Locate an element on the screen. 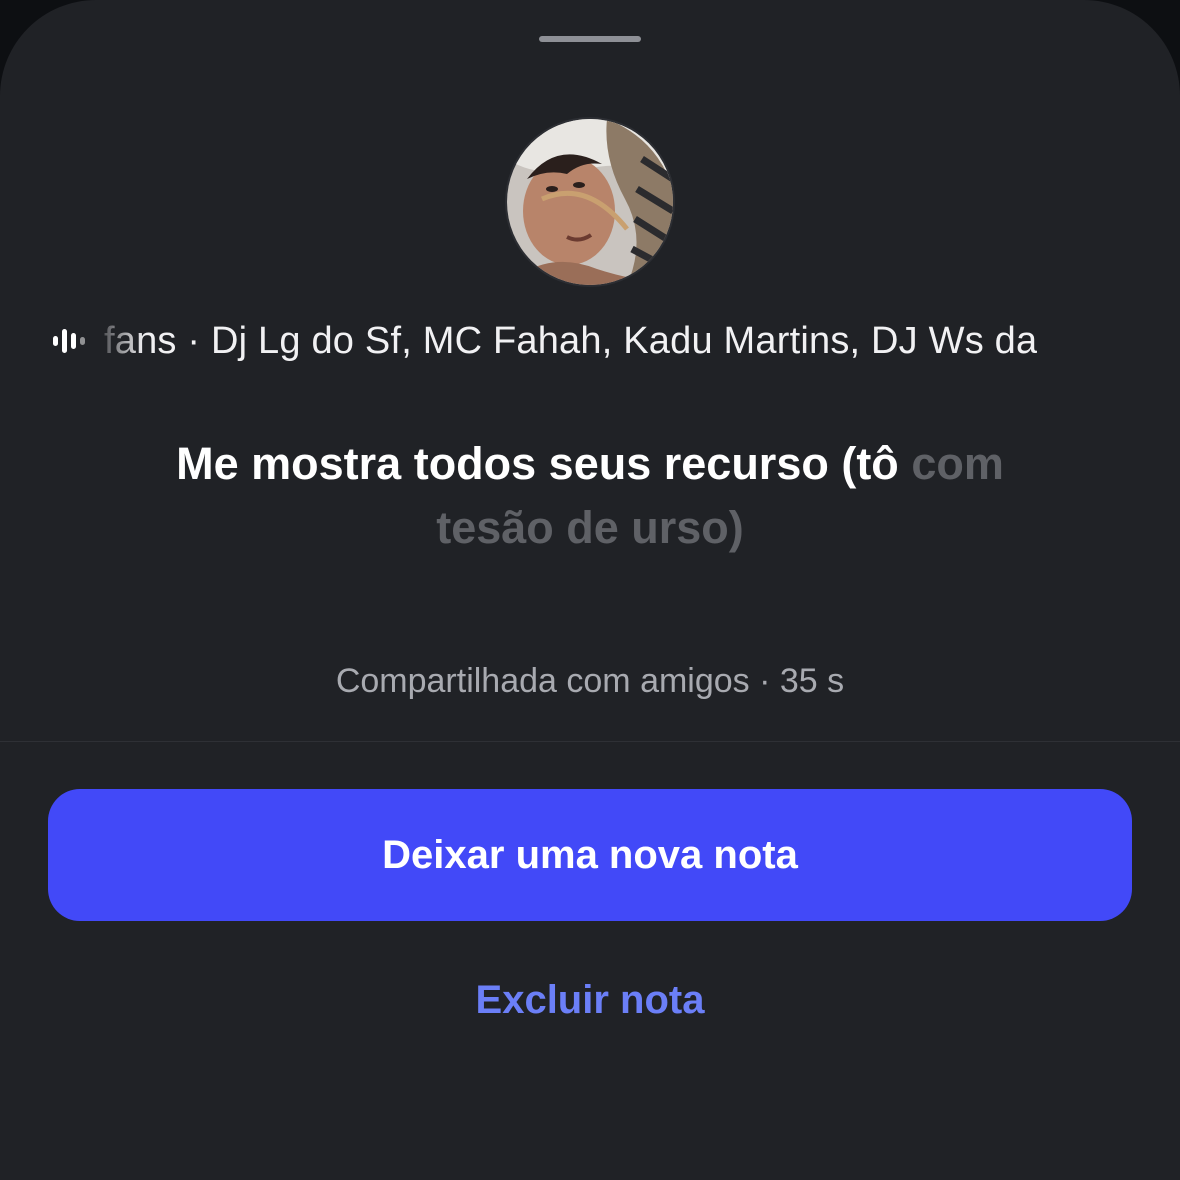  delete-note-button: Excluir nota is located at coordinates (590, 1000).